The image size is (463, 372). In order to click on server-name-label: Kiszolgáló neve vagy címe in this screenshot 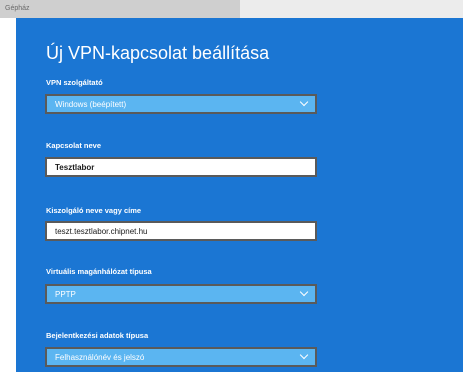, I will do `click(94, 210)`.